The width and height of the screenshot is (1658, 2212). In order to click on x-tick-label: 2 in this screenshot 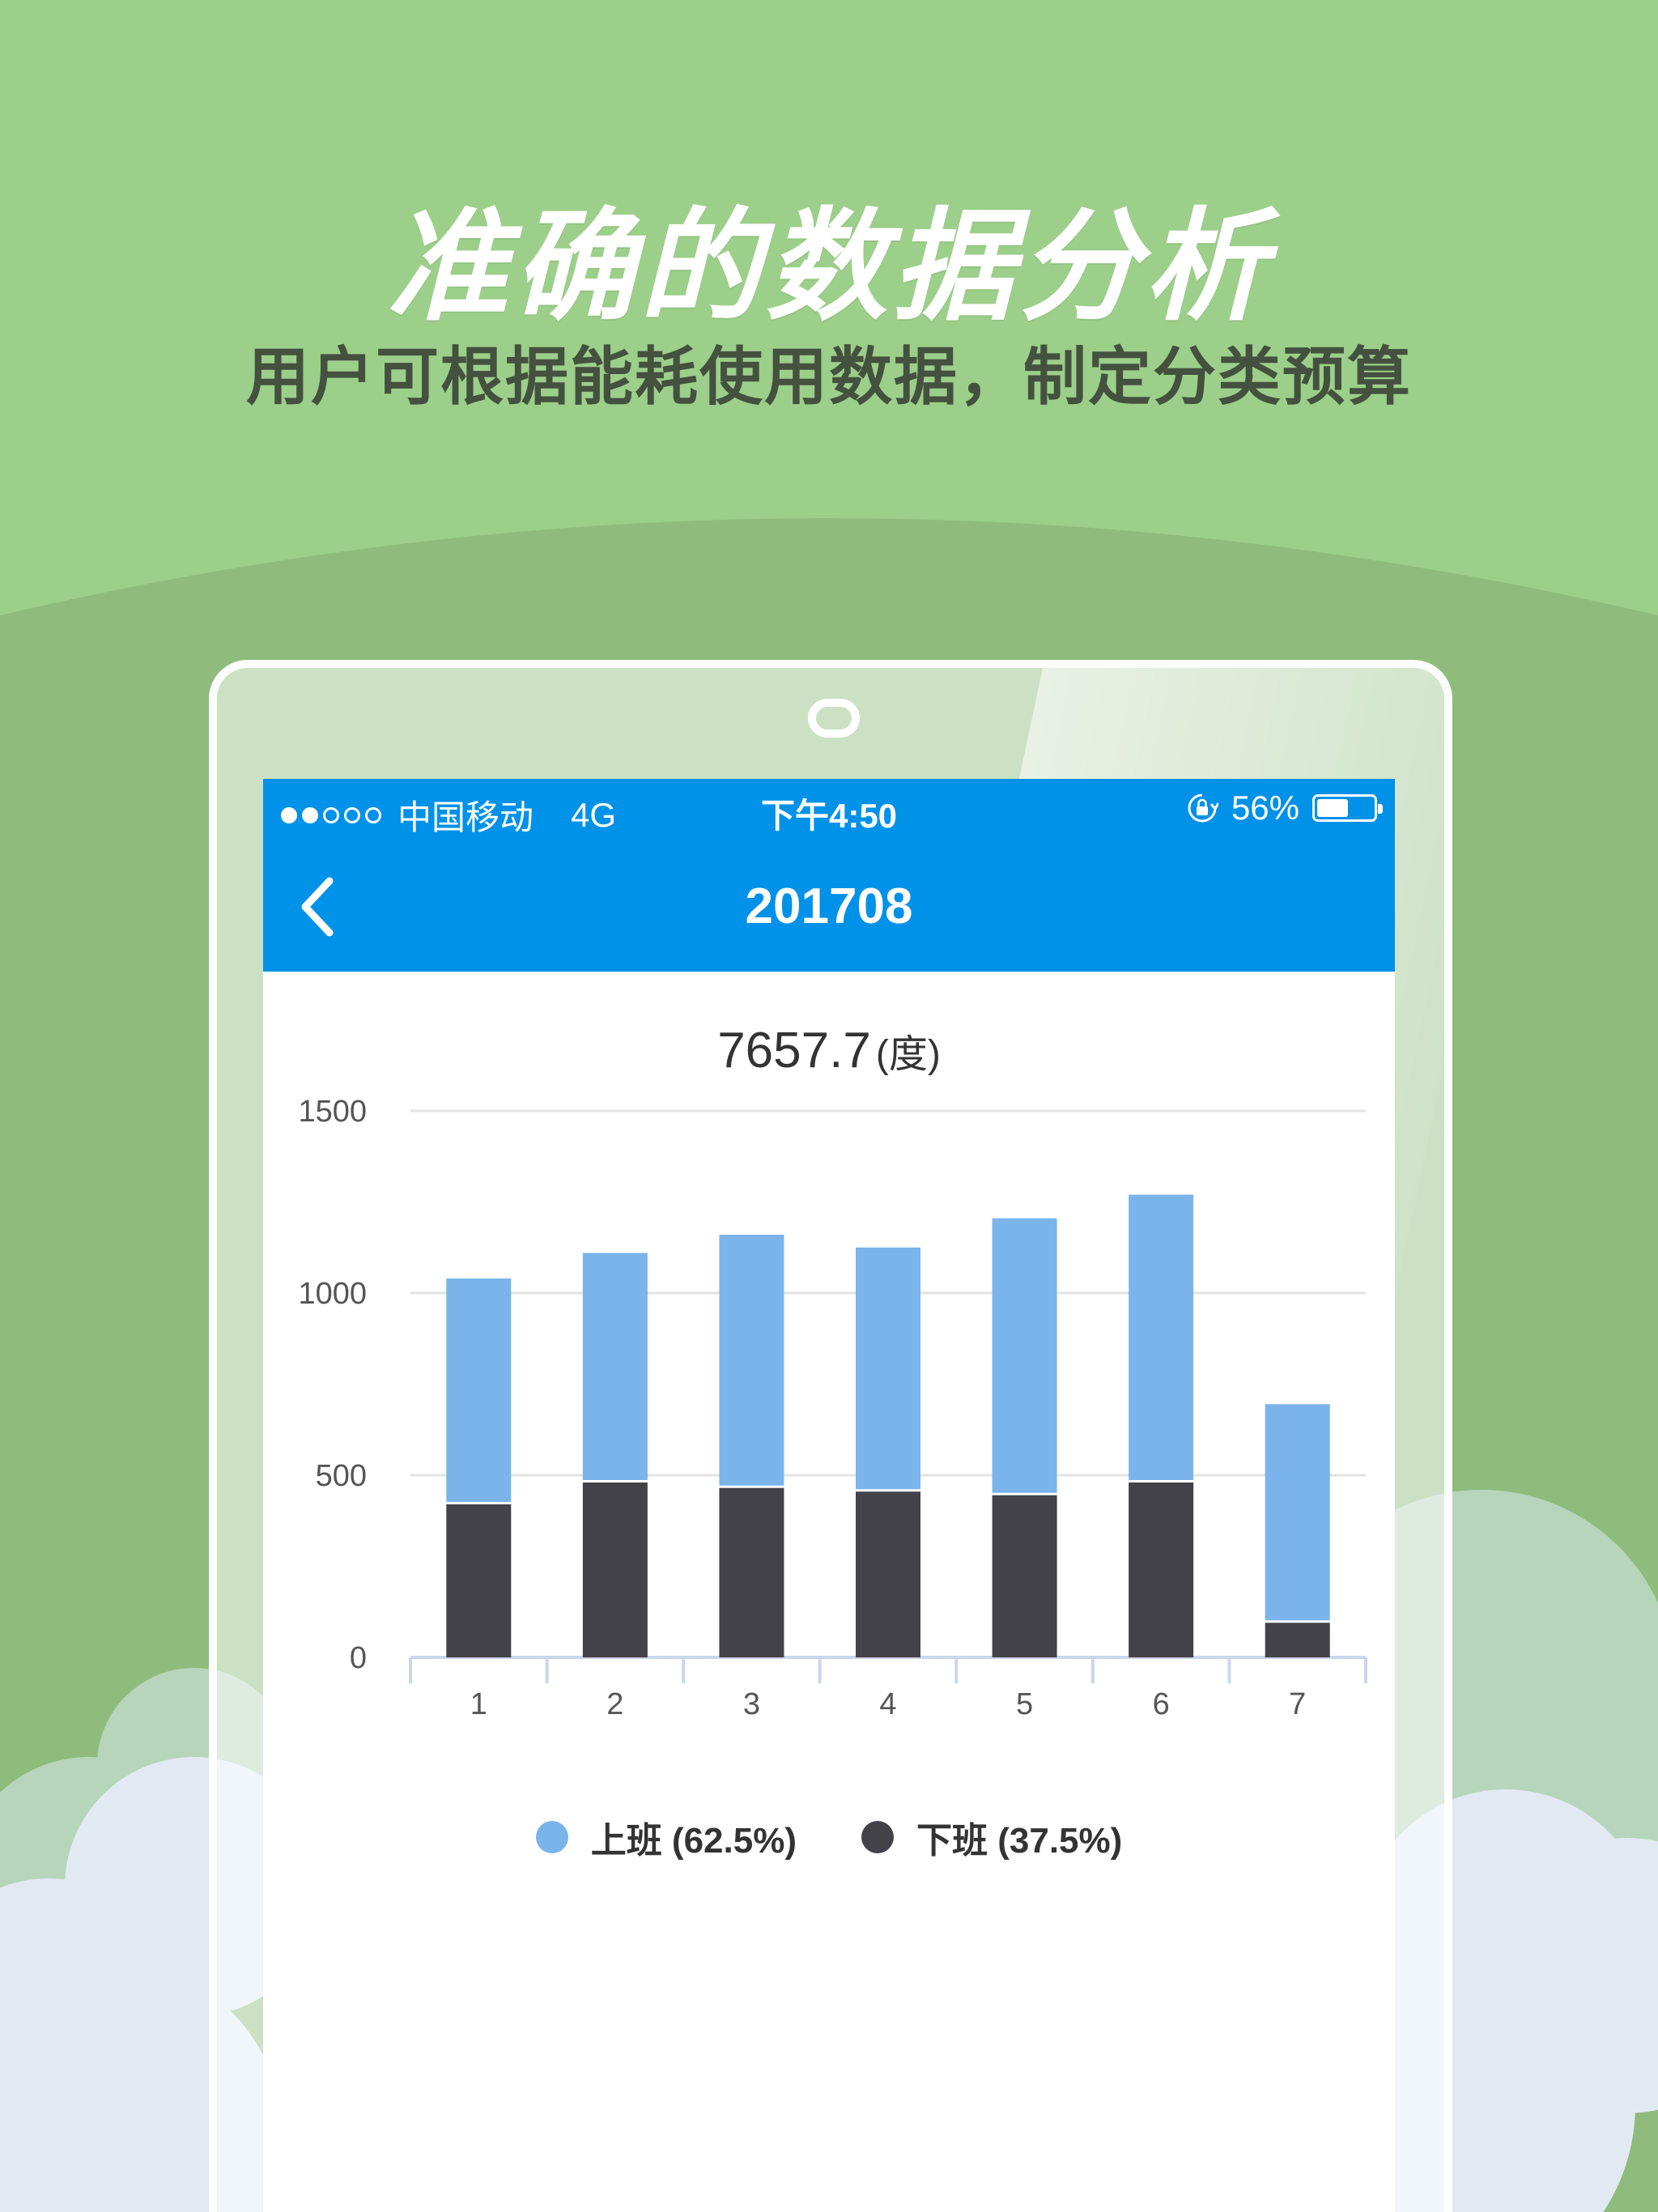, I will do `click(614, 1704)`.